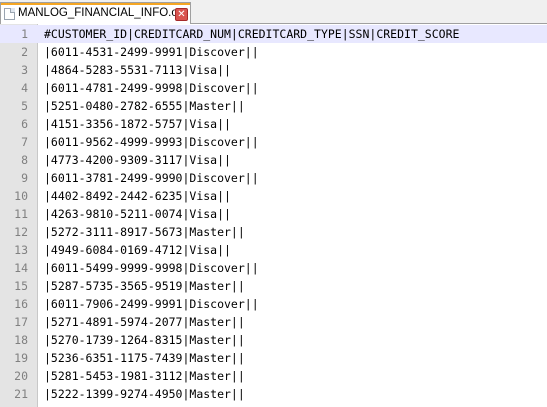 This screenshot has height=407, width=547. I want to click on line-text: |5281-5453-1981-3112|Master||, so click(144, 376).